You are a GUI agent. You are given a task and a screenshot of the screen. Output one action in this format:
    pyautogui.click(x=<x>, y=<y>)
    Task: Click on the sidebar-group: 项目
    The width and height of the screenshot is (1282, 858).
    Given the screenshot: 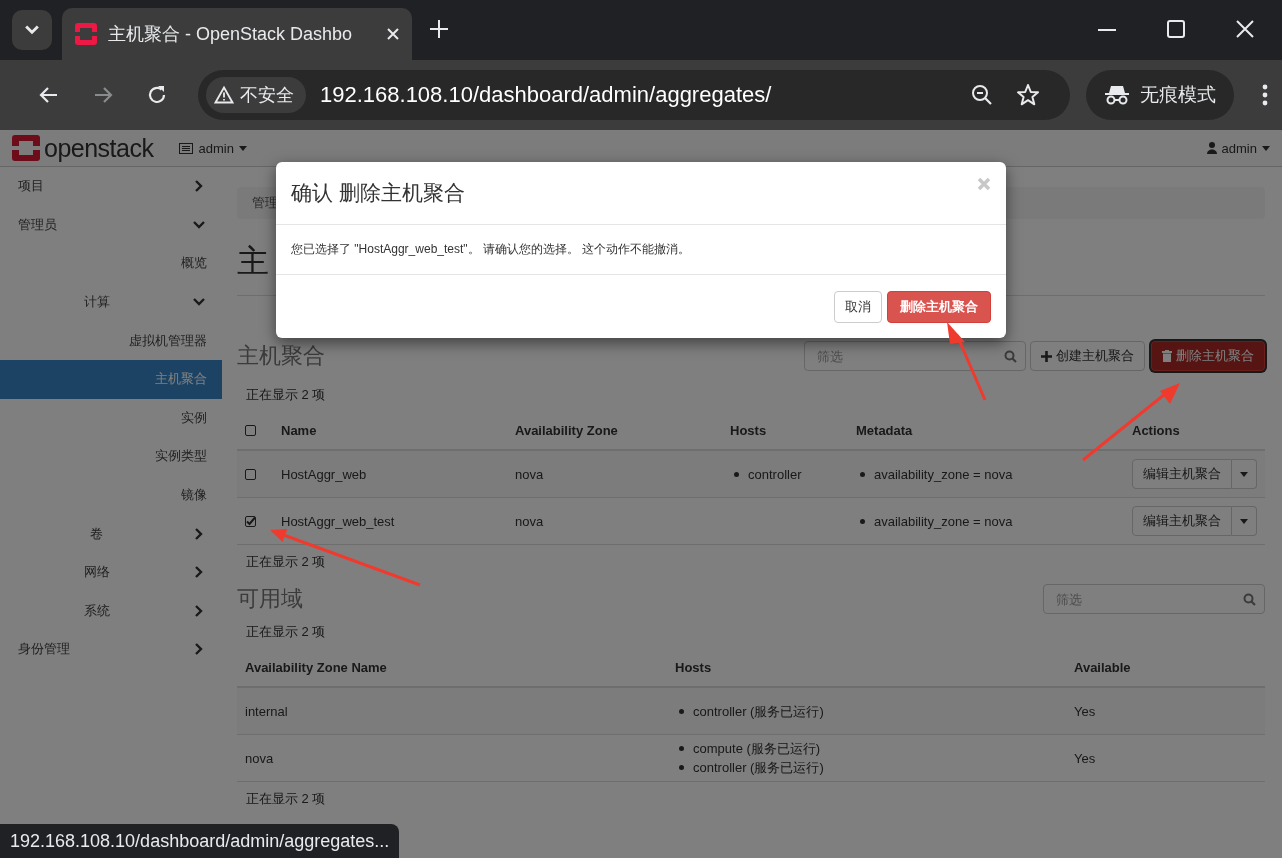 What is the action you would take?
    pyautogui.click(x=111, y=186)
    